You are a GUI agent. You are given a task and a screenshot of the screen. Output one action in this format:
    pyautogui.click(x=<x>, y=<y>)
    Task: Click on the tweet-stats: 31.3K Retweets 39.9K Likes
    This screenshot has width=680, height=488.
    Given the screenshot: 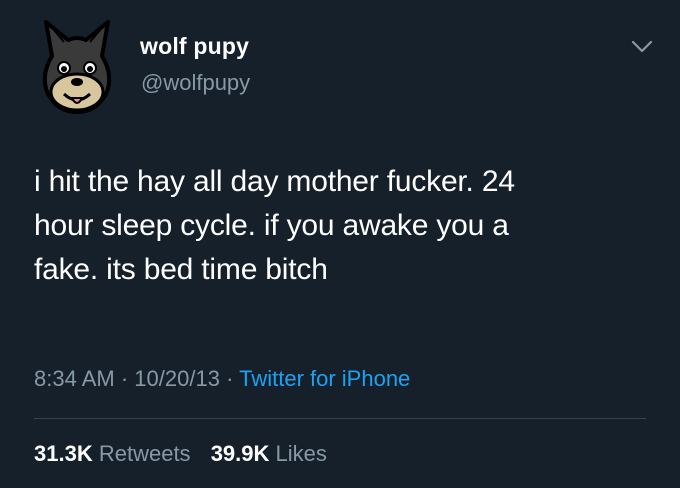 What is the action you would take?
    pyautogui.click(x=180, y=454)
    